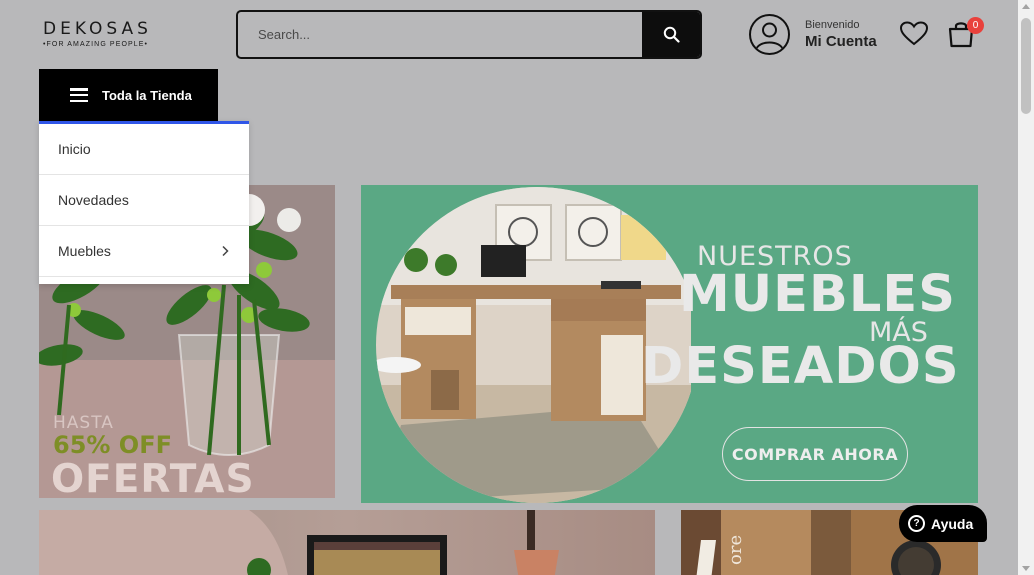  I want to click on scrollbar-thumb, so click(1026, 66).